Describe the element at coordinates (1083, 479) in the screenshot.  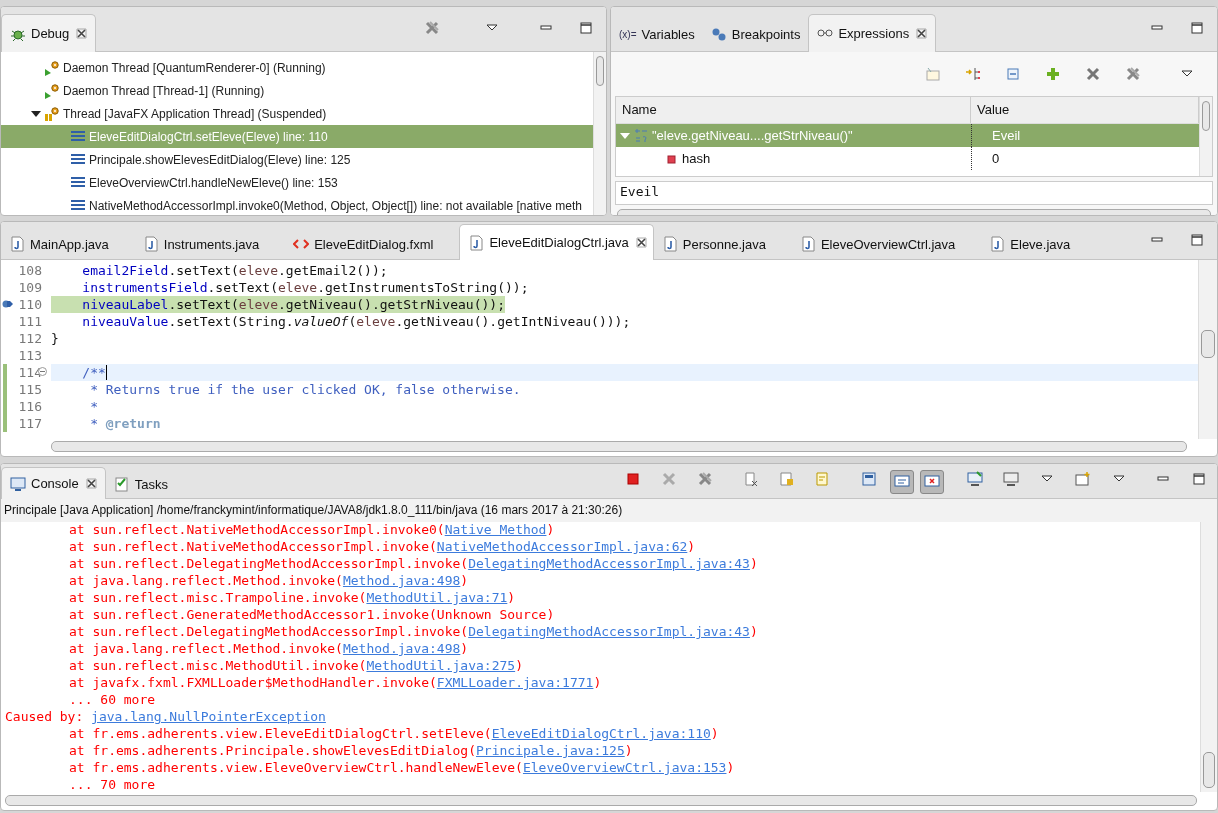
I see `new-console-icon` at that location.